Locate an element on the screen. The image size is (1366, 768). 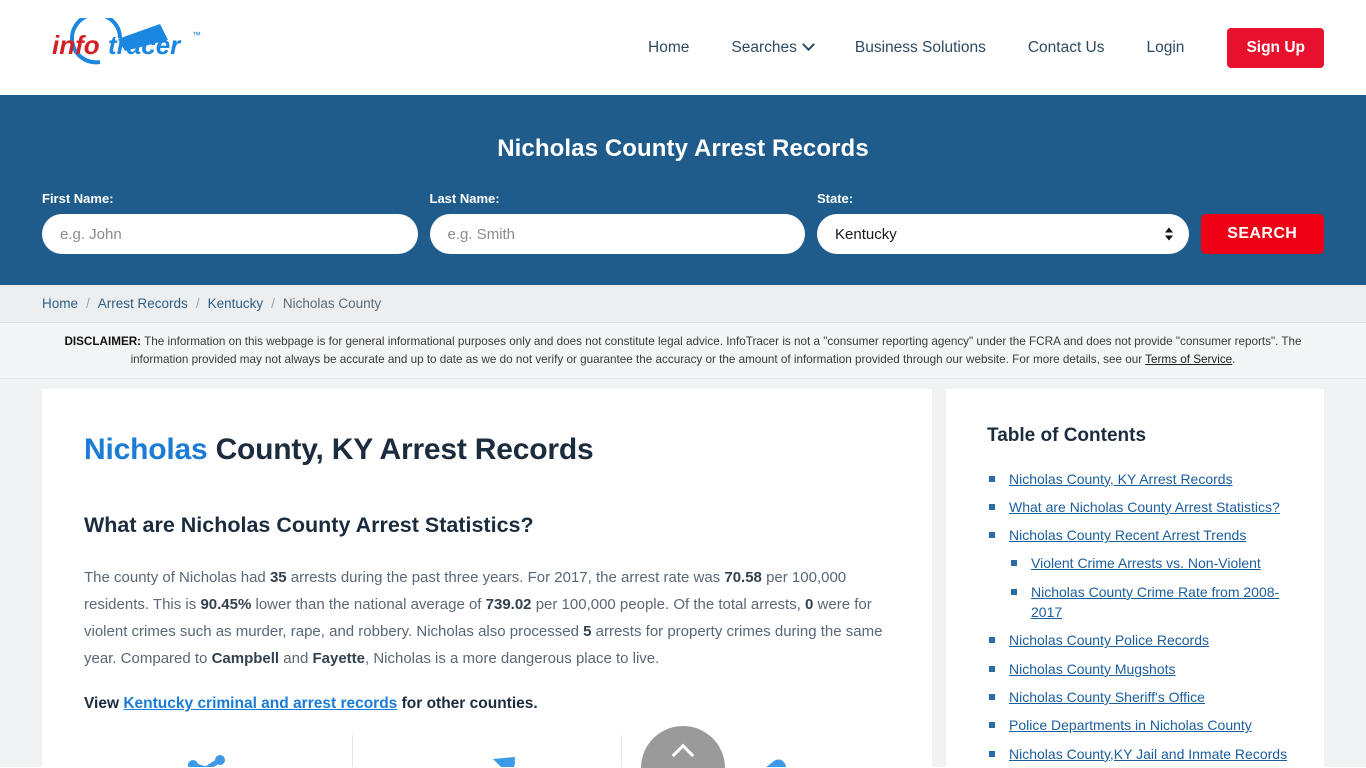
nav-label: Business Solutions is located at coordinates (920, 47).